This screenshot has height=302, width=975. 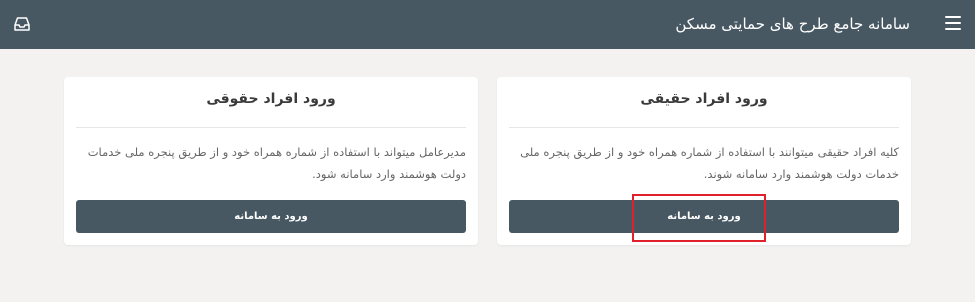 What do you see at coordinates (271, 216) in the screenshot?
I see `legal-persons-login-button: ورود به سامانه` at bounding box center [271, 216].